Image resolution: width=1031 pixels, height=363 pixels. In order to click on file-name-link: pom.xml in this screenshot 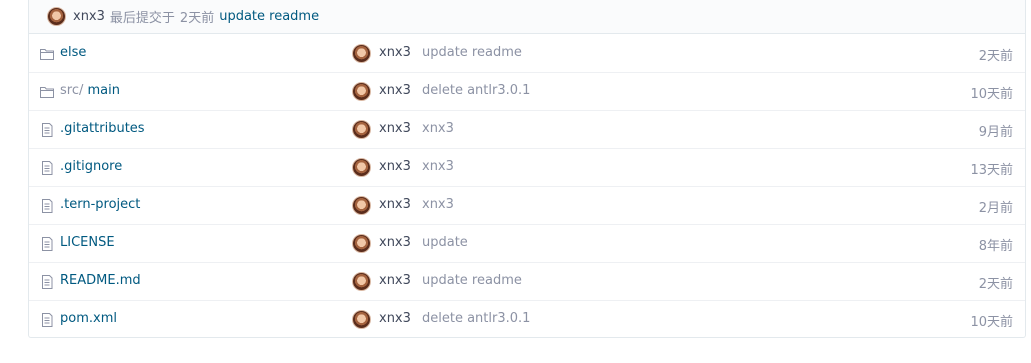, I will do `click(88, 318)`.